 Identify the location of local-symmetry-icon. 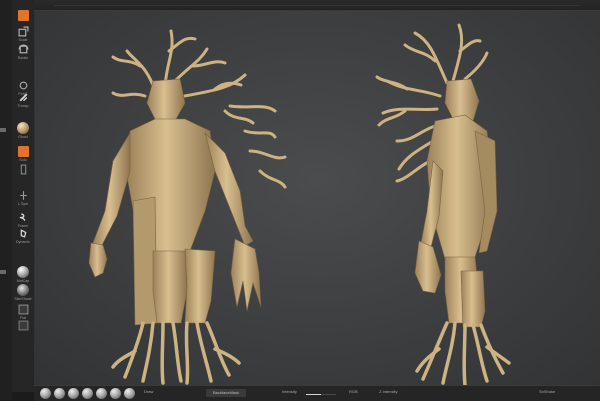
(23, 195).